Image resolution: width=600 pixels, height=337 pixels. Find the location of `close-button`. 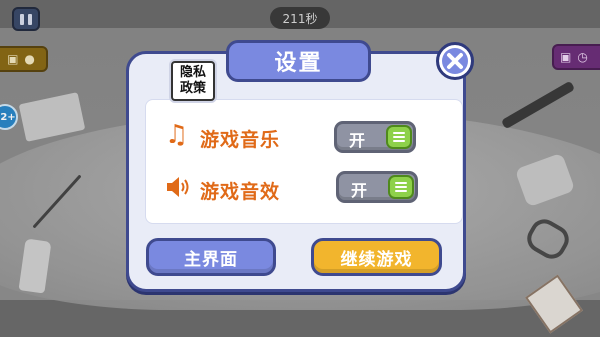

close-button is located at coordinates (455, 61).